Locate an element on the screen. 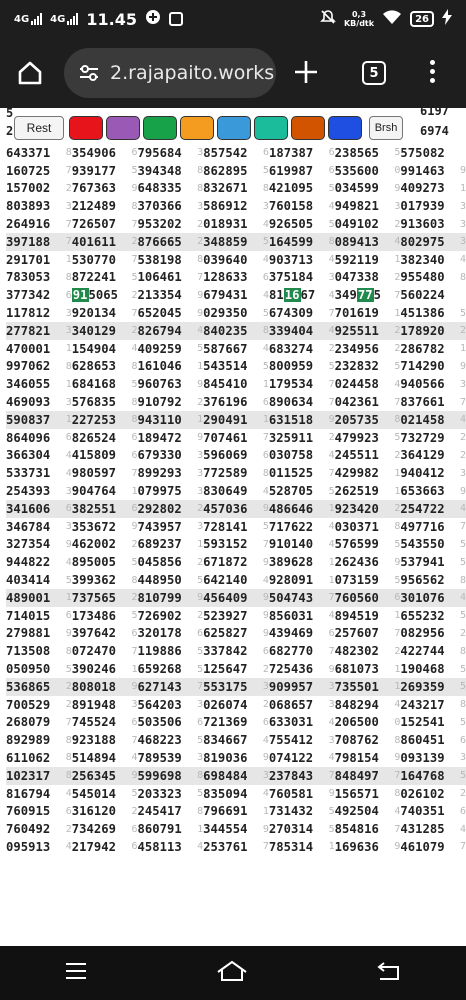  number-cell: 213354 is located at coordinates (167, 295).